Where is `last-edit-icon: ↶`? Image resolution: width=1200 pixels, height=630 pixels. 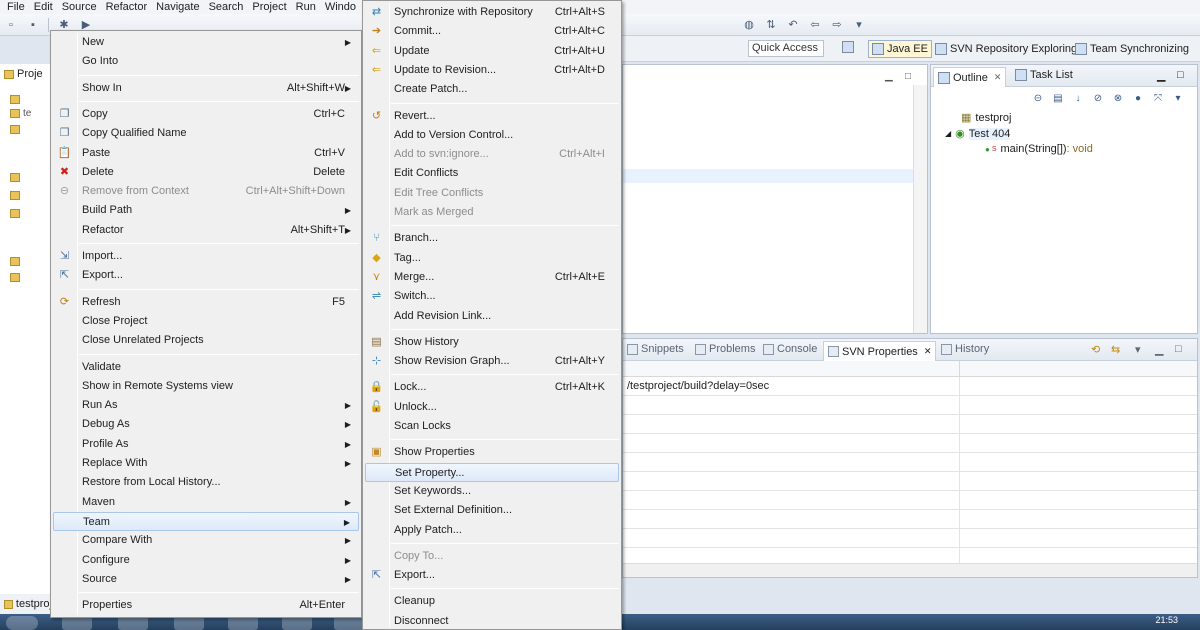
last-edit-icon: ↶ is located at coordinates (793, 25).